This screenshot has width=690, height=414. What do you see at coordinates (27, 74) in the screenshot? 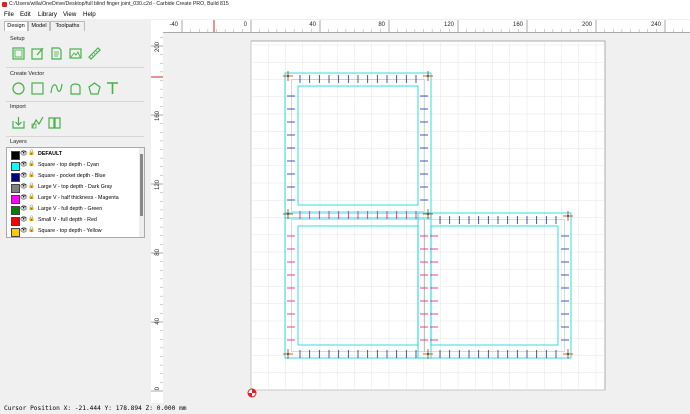
I see `create-vector-heading: Create Vector` at bounding box center [27, 74].